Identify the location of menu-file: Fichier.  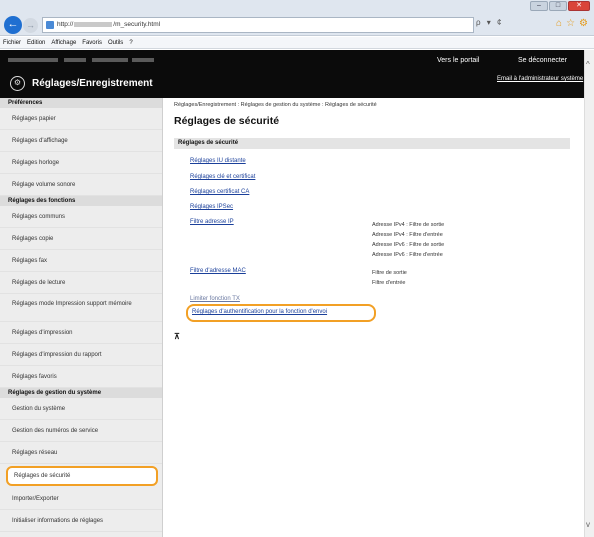
(12, 43).